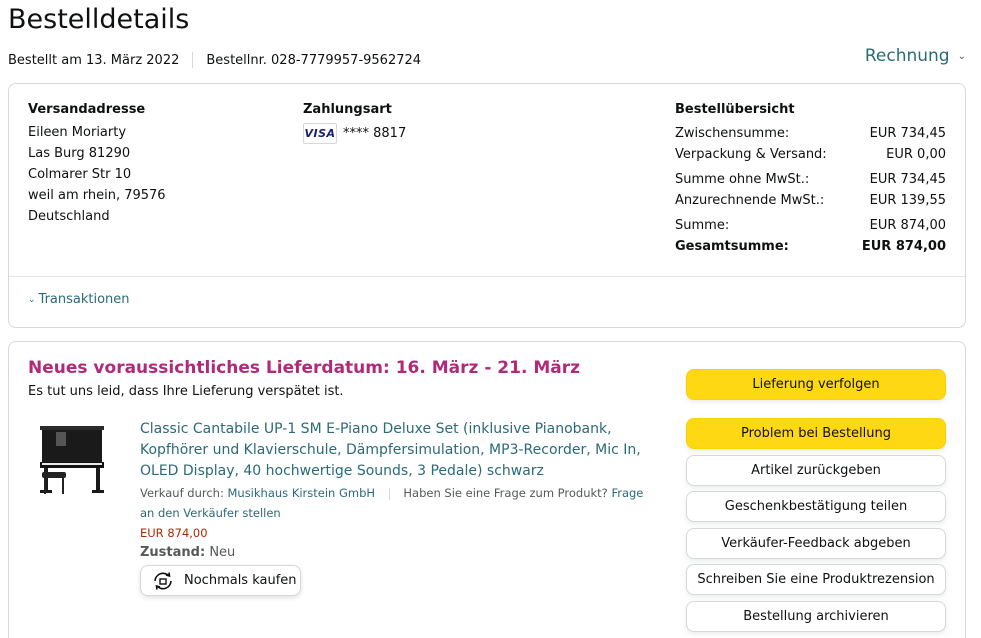  What do you see at coordinates (301, 493) in the screenshot?
I see `seller-link: Musikhaus Kirstein GmbH` at bounding box center [301, 493].